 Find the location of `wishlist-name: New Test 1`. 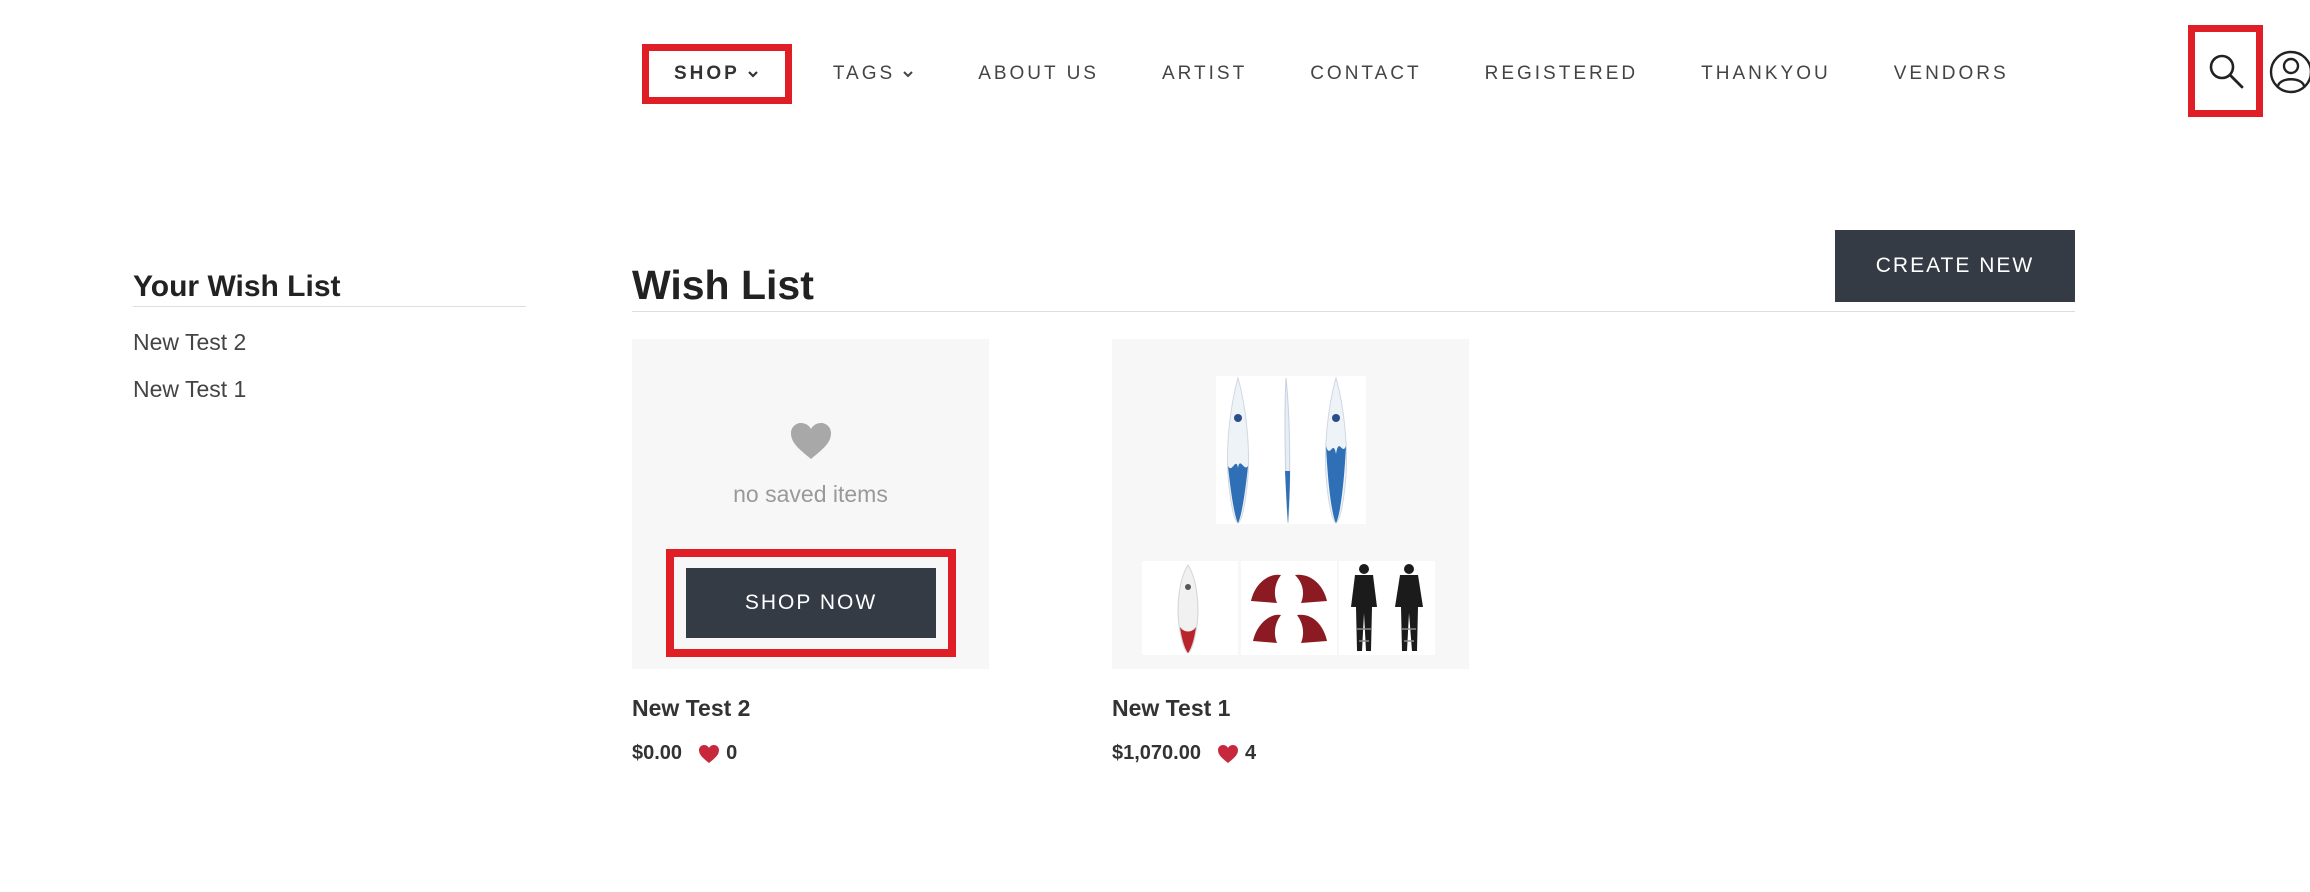

wishlist-name: New Test 1 is located at coordinates (1290, 708).